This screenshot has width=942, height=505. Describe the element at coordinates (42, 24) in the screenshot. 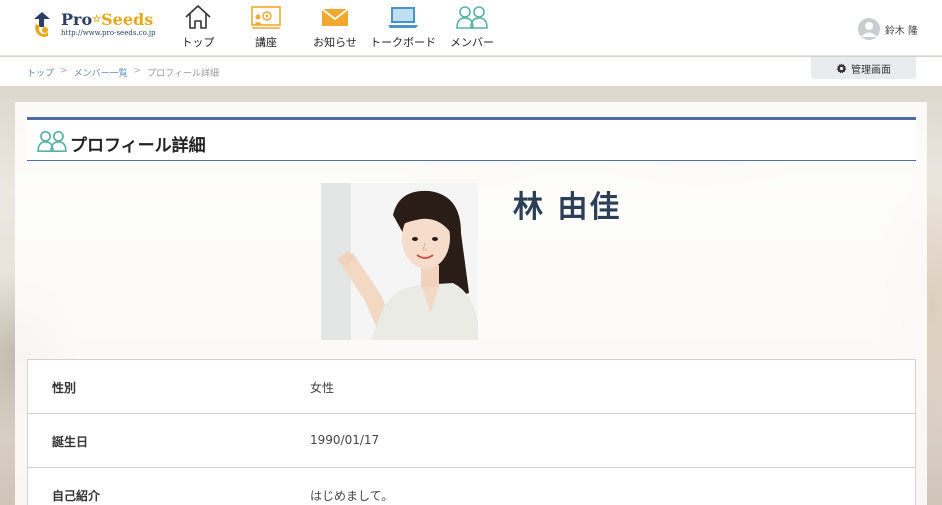

I see `logo-mark-icon` at that location.